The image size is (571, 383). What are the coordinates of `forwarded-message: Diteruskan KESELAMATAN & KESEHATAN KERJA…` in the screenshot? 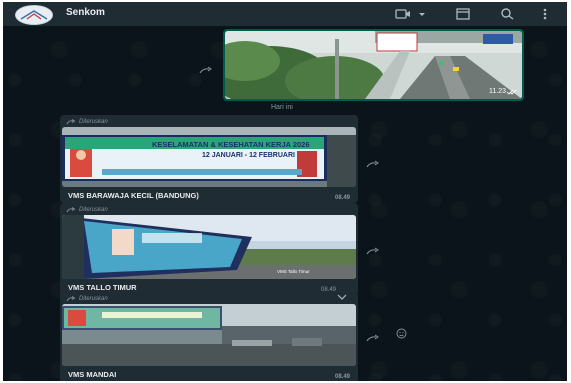 It's located at (209, 159).